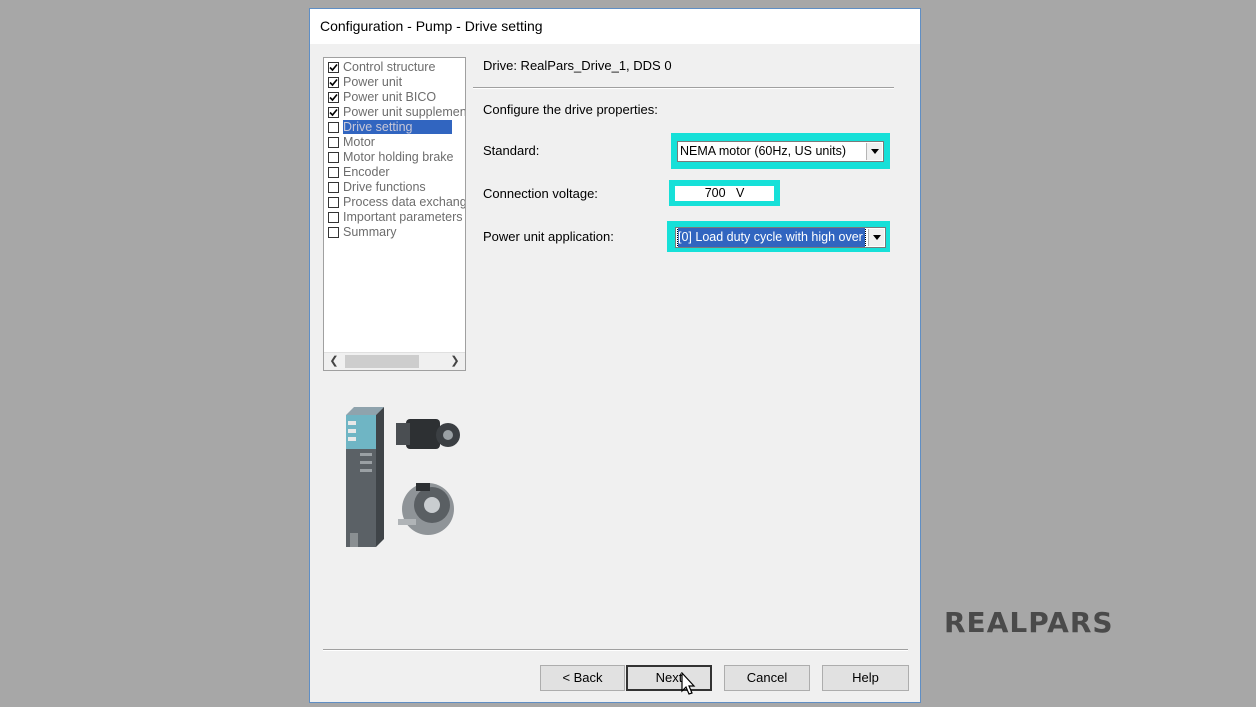 This screenshot has width=1256, height=707. I want to click on voltage-value: 700, so click(715, 193).